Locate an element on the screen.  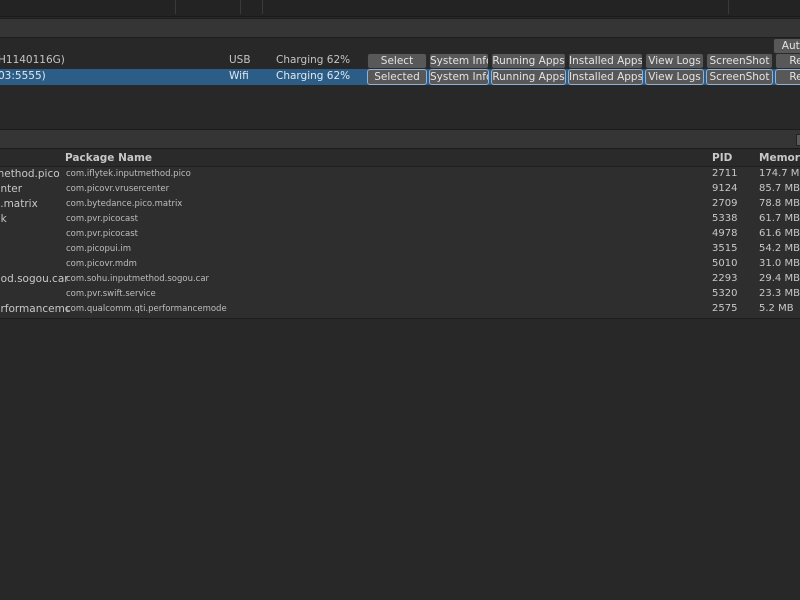
pid: 3515 is located at coordinates (725, 248).